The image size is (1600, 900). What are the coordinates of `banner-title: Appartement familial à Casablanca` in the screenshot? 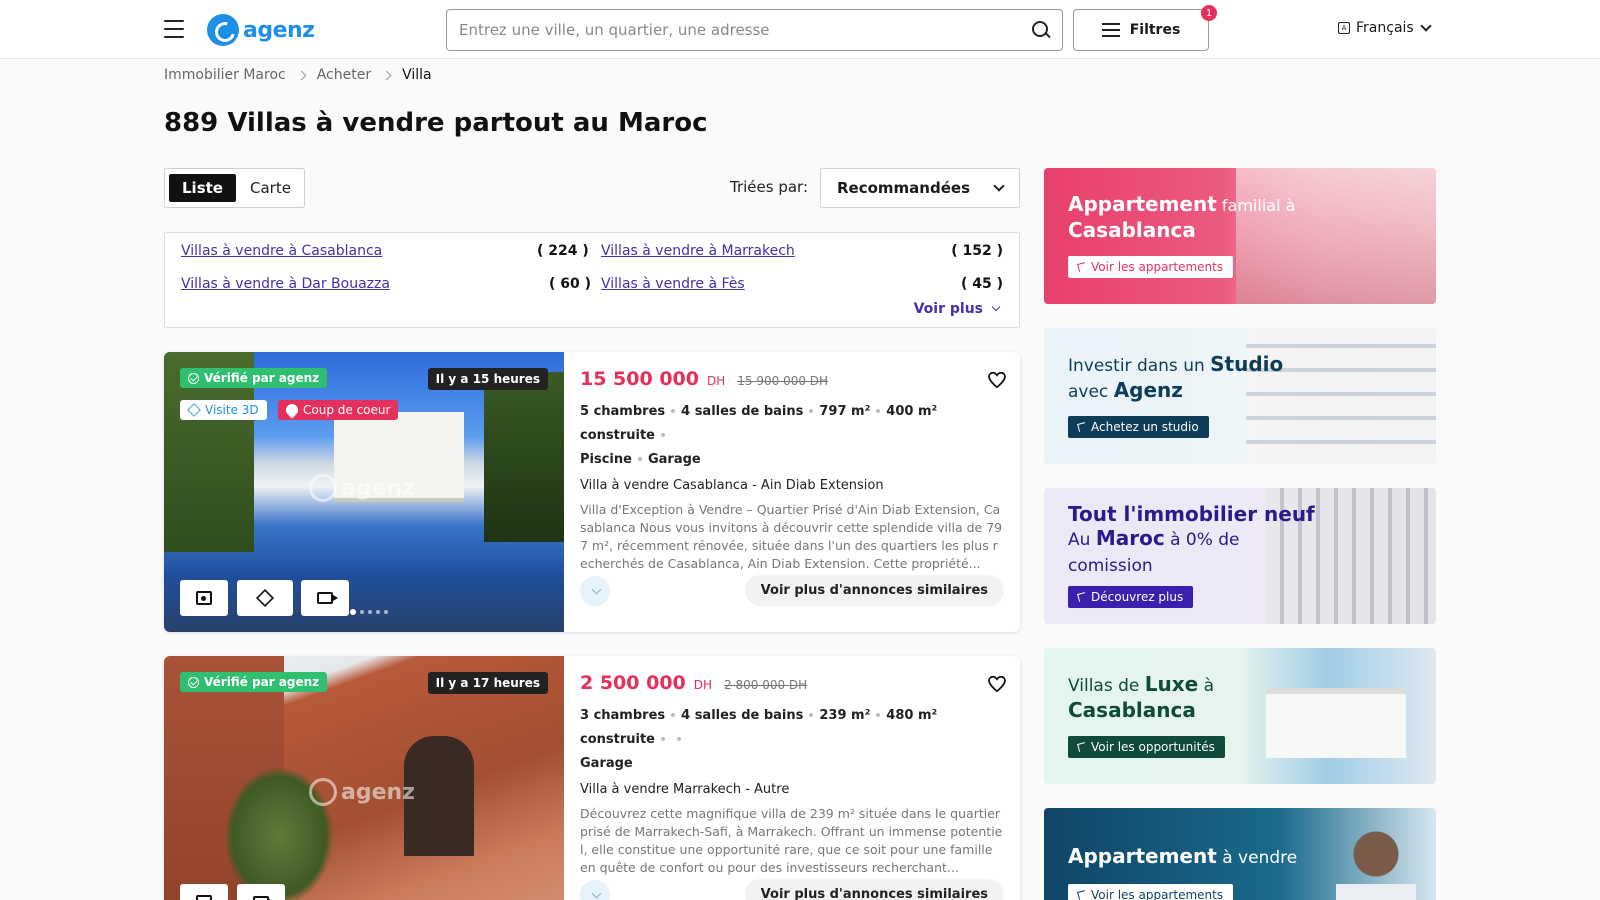 It's located at (1182, 217).